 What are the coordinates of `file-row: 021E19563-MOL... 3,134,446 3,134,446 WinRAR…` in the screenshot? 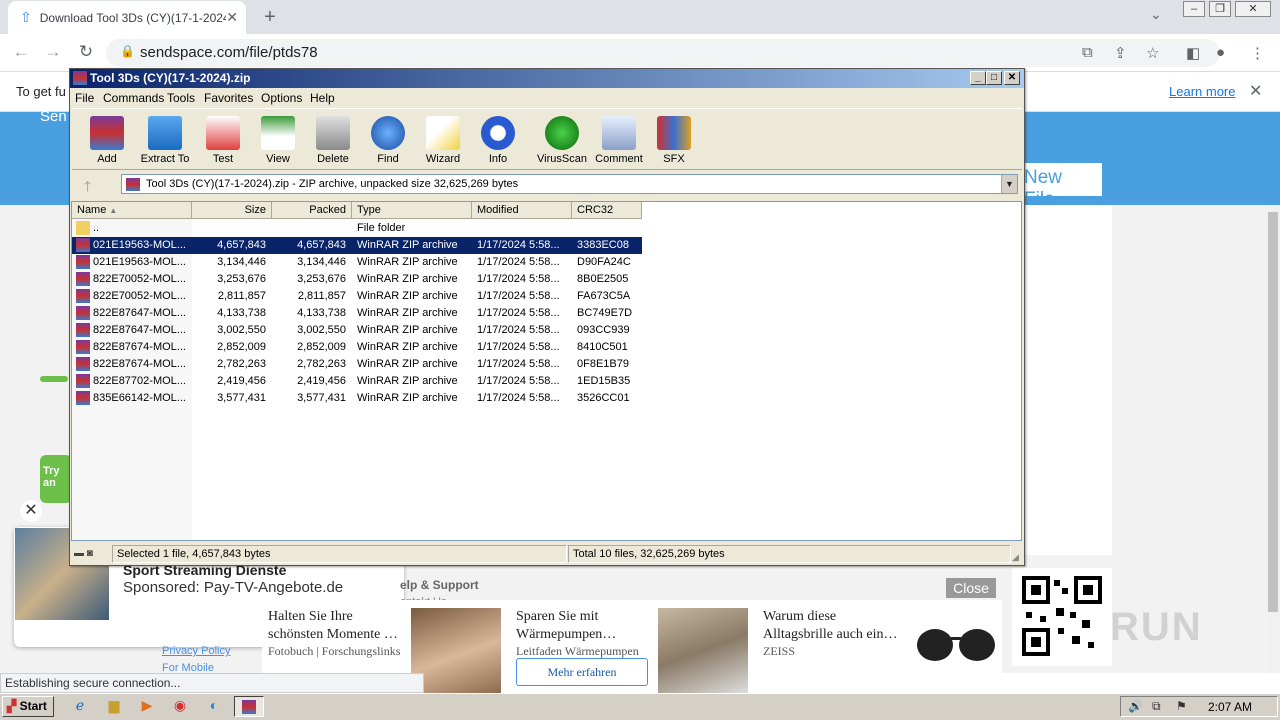 It's located at (357, 262).